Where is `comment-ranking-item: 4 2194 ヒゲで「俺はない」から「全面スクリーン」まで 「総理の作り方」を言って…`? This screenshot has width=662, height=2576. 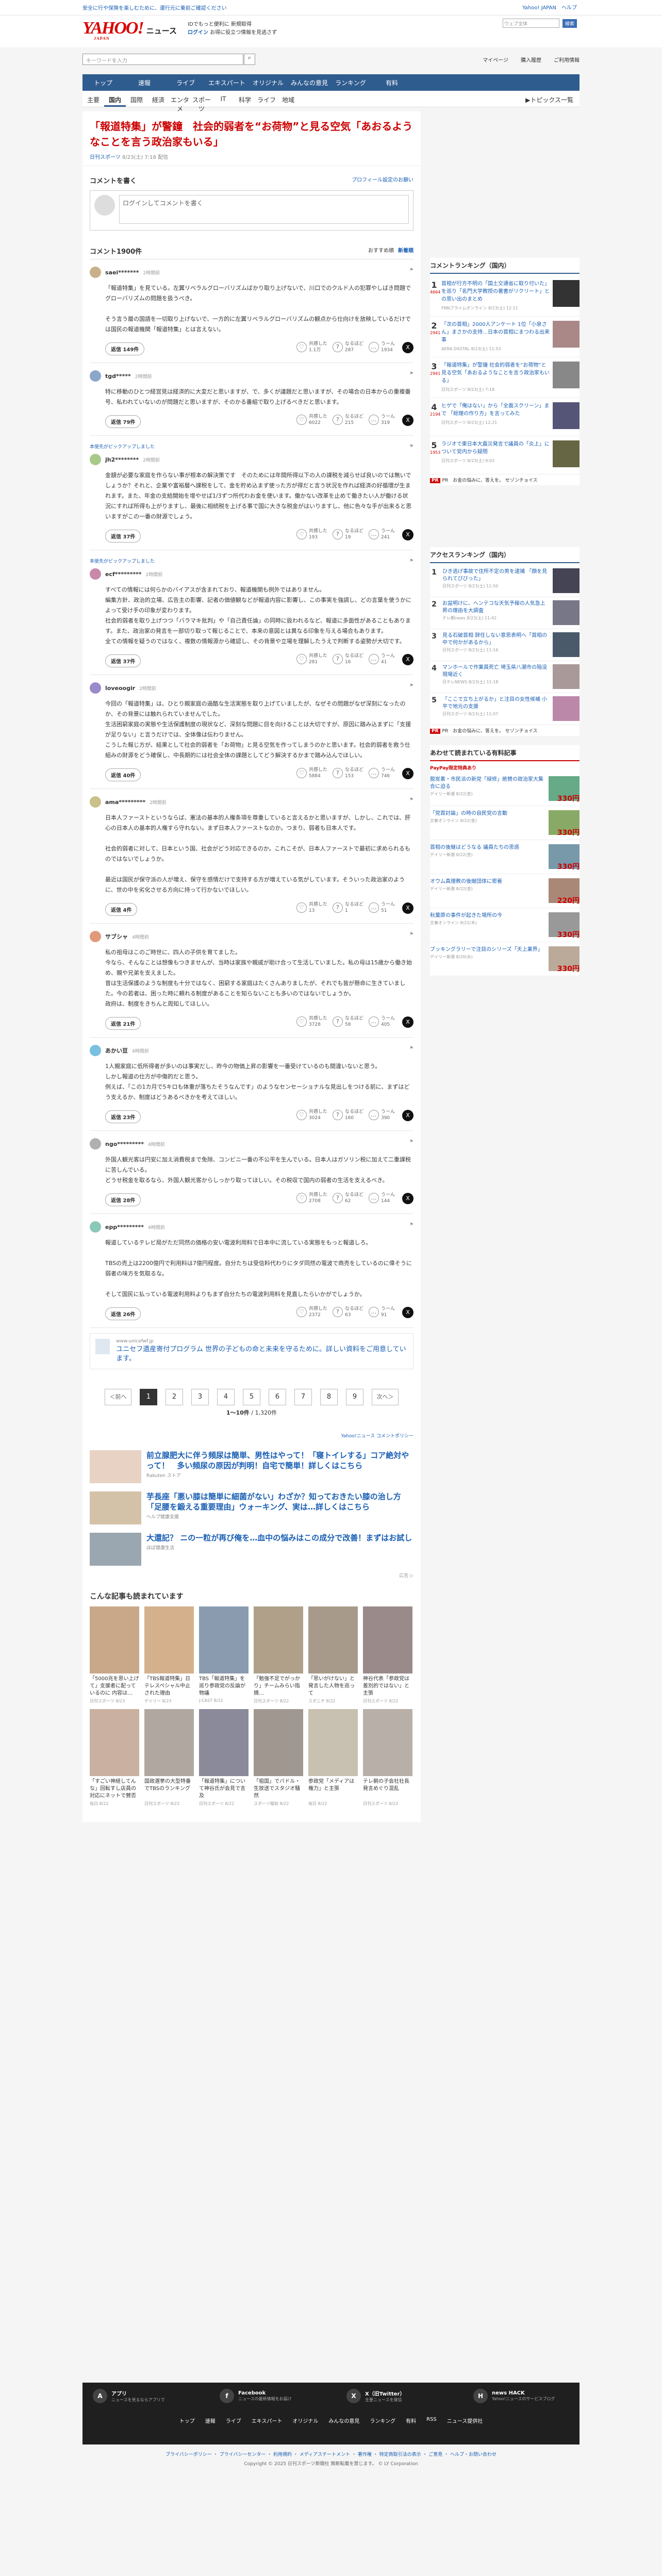
comment-ranking-item: 4 2194 ヒゲで「俺はない」から「全面スクリーン」まで 「総理の作り方」を言って… is located at coordinates (505, 417).